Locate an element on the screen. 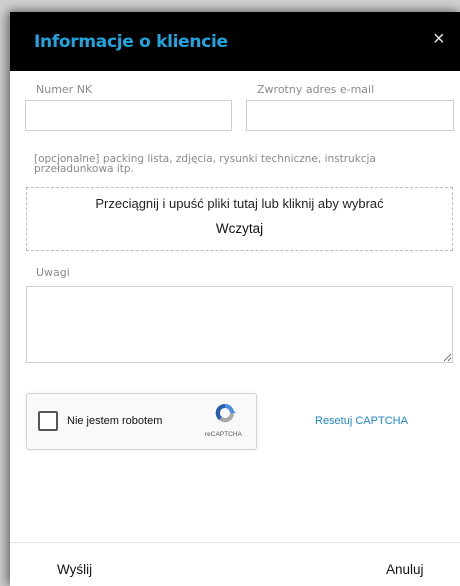  recaptcha-logo-icon is located at coordinates (225, 413).